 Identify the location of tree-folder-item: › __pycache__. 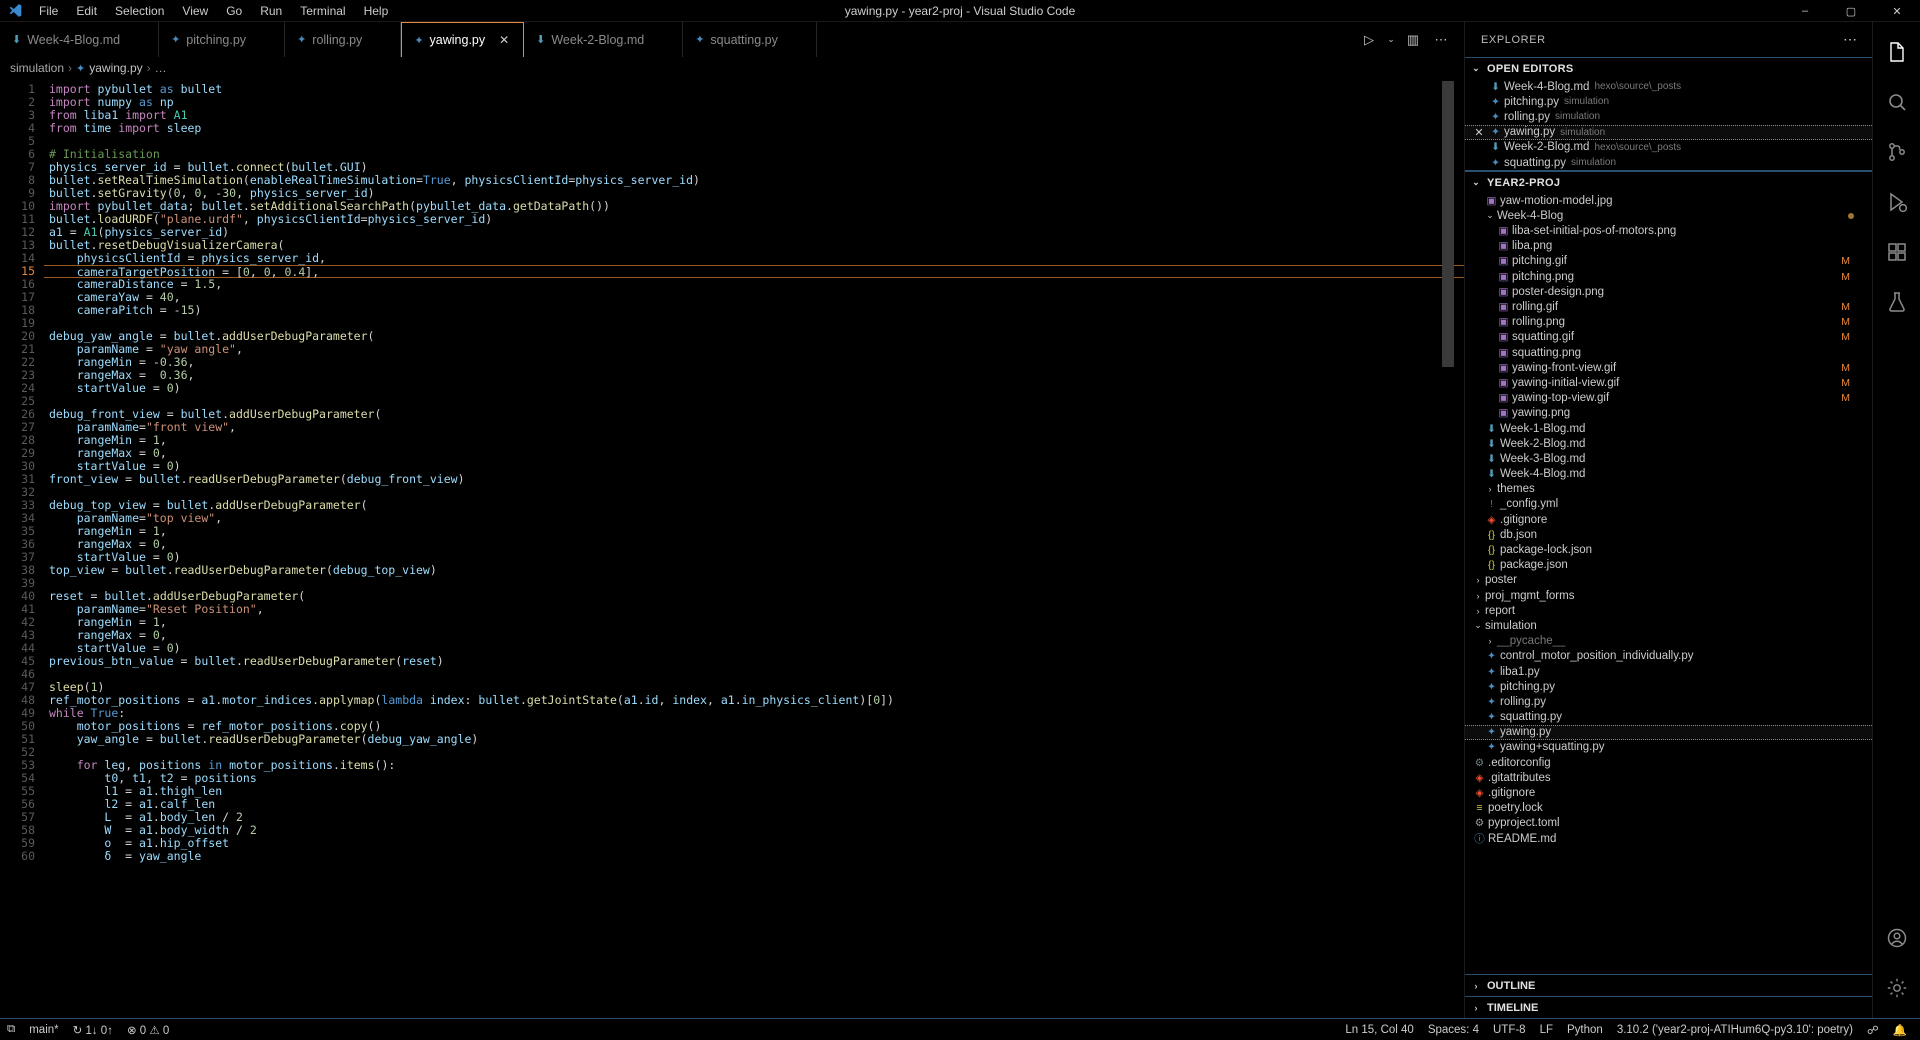
(1668, 641).